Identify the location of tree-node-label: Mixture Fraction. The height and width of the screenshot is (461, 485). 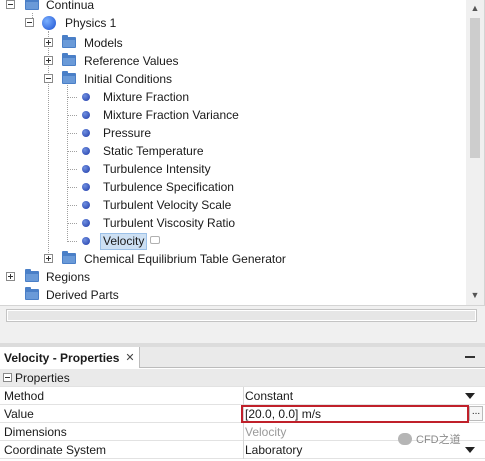
(146, 97).